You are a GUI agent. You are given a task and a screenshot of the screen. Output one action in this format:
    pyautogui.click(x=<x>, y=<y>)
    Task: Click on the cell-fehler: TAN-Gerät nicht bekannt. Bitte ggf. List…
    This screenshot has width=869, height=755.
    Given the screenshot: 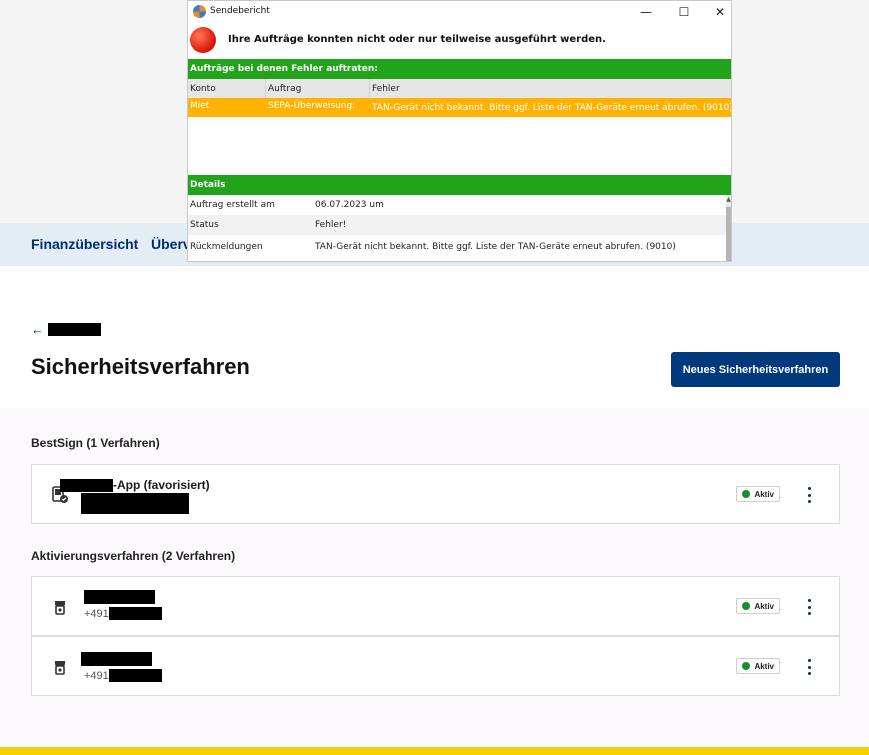 What is the action you would take?
    pyautogui.click(x=552, y=108)
    